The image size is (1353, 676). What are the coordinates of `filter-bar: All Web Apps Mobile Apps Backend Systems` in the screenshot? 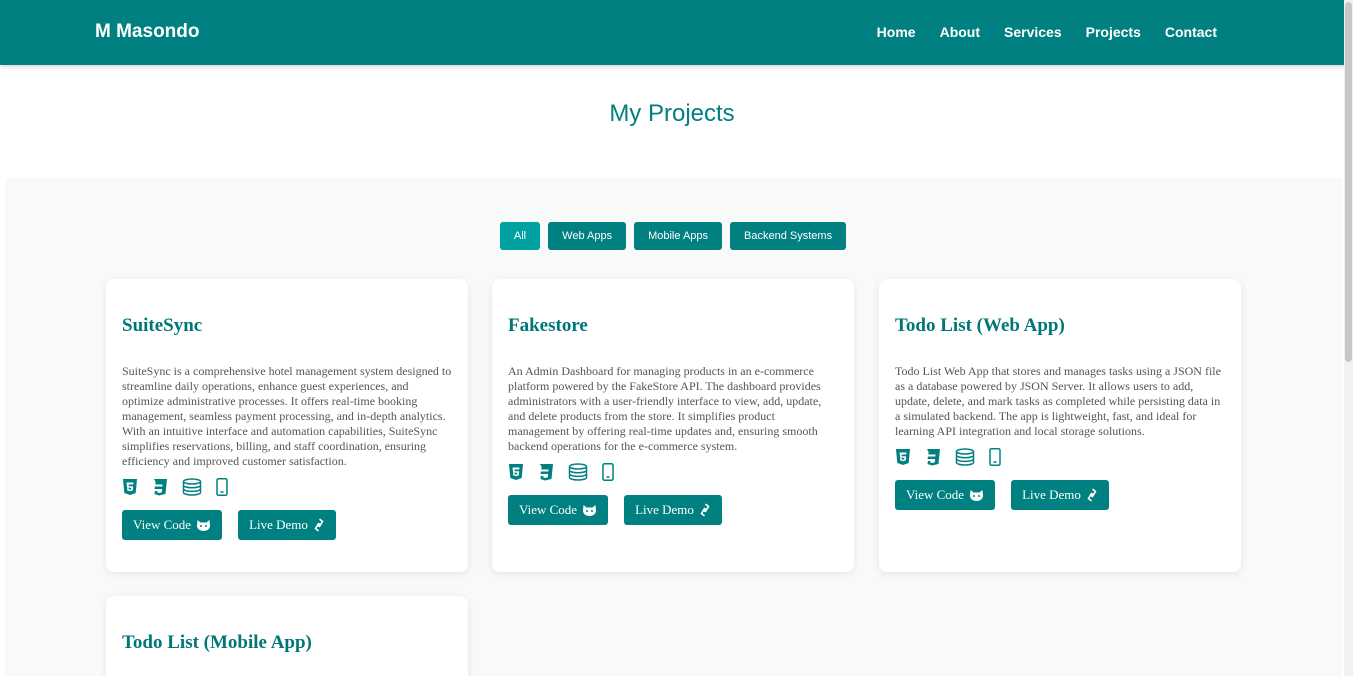 It's located at (673, 236).